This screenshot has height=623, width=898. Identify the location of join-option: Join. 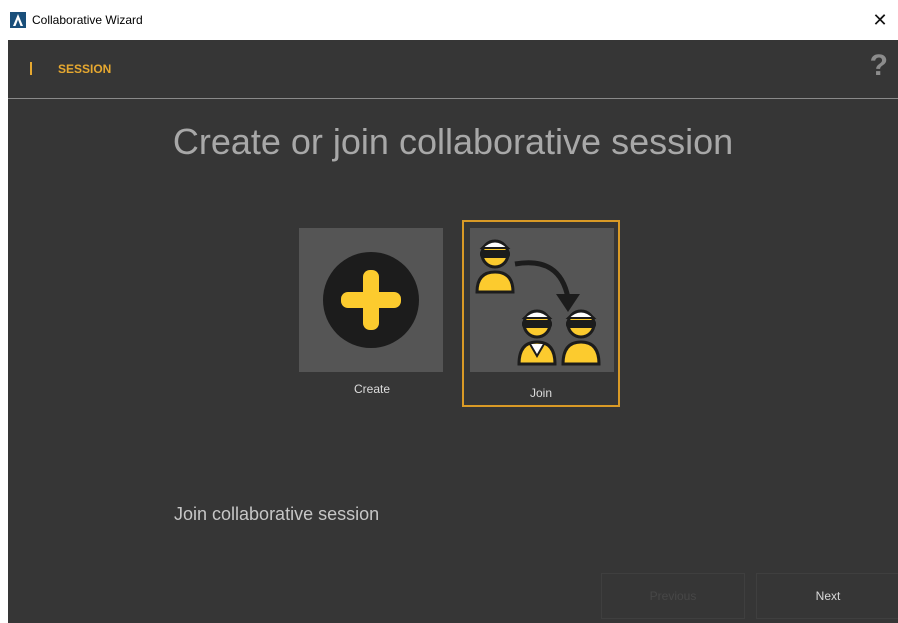
(541, 313).